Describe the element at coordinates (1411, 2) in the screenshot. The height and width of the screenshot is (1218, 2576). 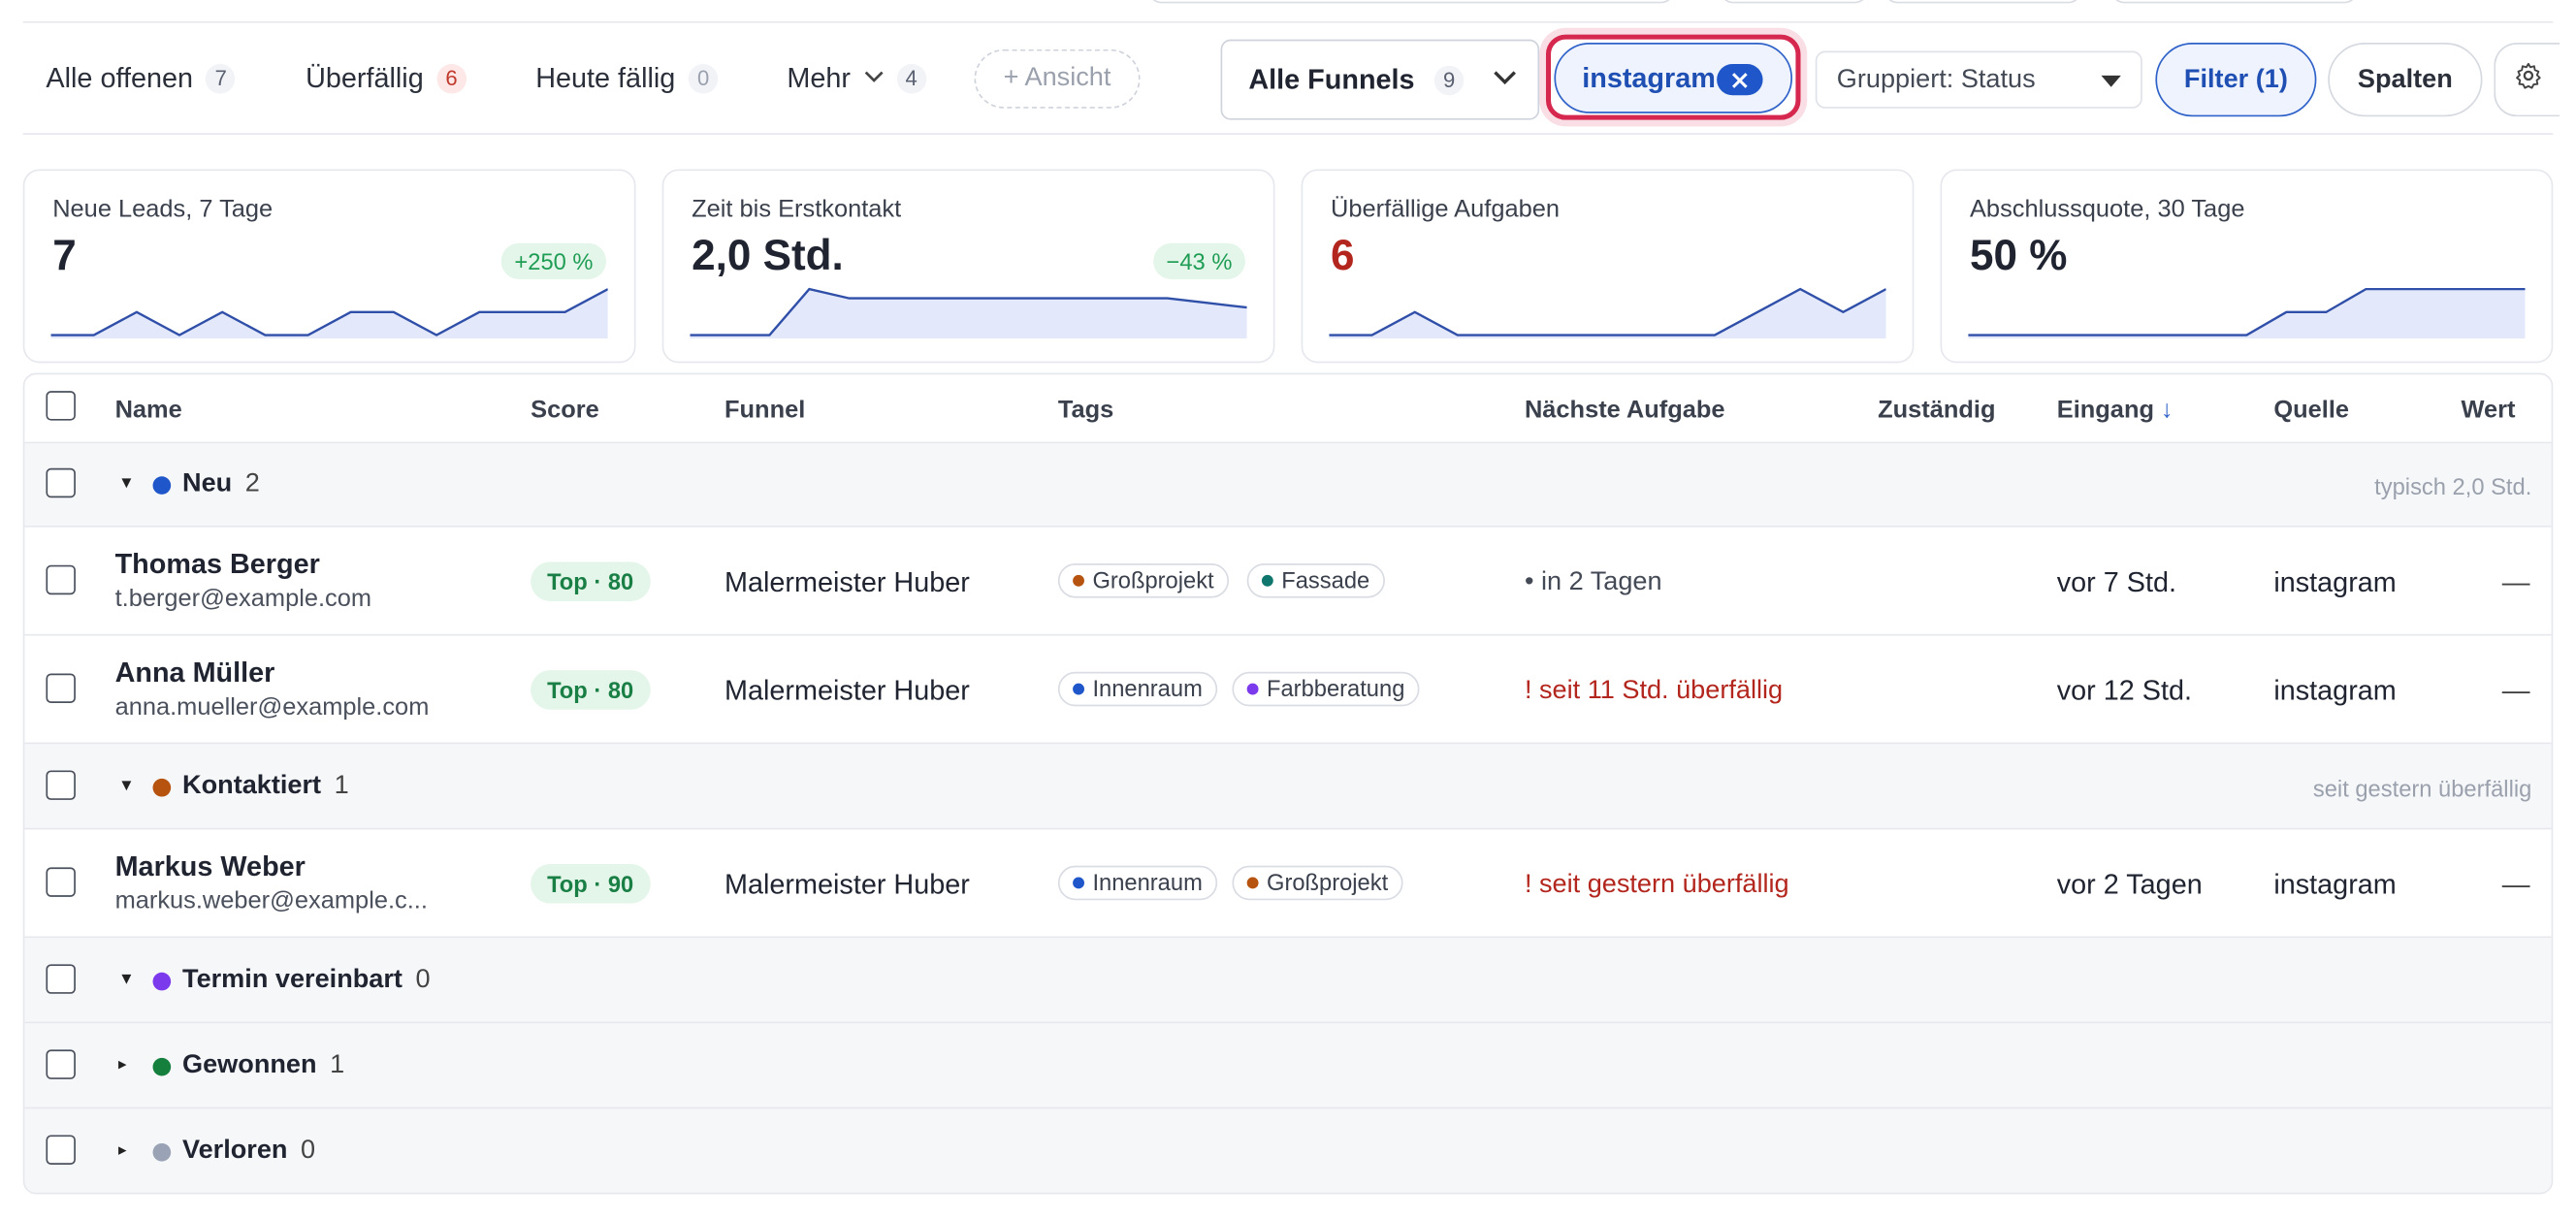
I see `search-field-cutoff` at that location.